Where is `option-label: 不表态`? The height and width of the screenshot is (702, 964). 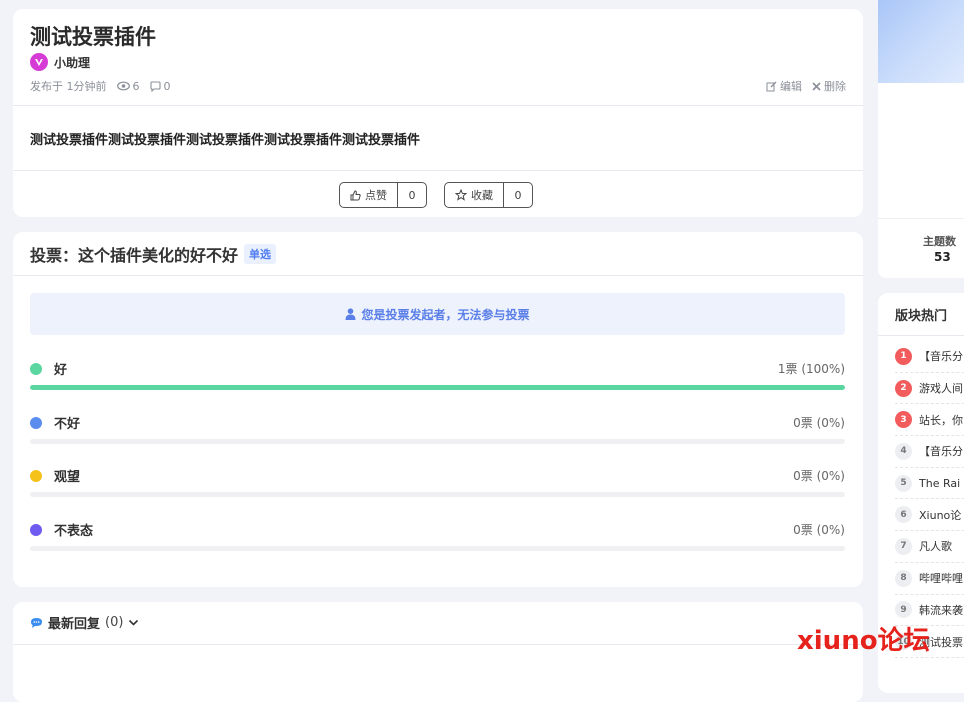 option-label: 不表态 is located at coordinates (74, 531).